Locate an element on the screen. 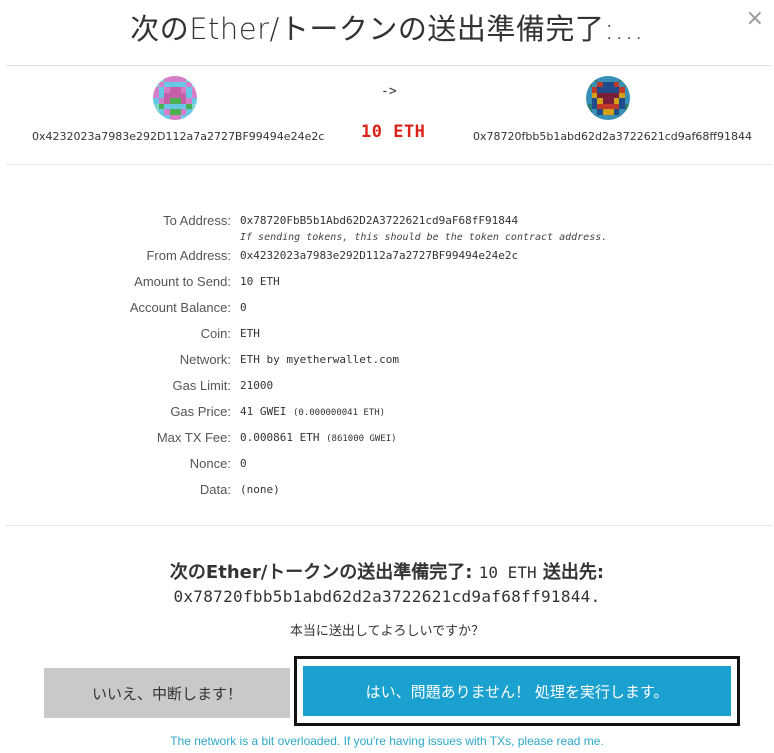 Image resolution: width=774 pixels, height=753 pixels. detail-value: ETH is located at coordinates (250, 333).